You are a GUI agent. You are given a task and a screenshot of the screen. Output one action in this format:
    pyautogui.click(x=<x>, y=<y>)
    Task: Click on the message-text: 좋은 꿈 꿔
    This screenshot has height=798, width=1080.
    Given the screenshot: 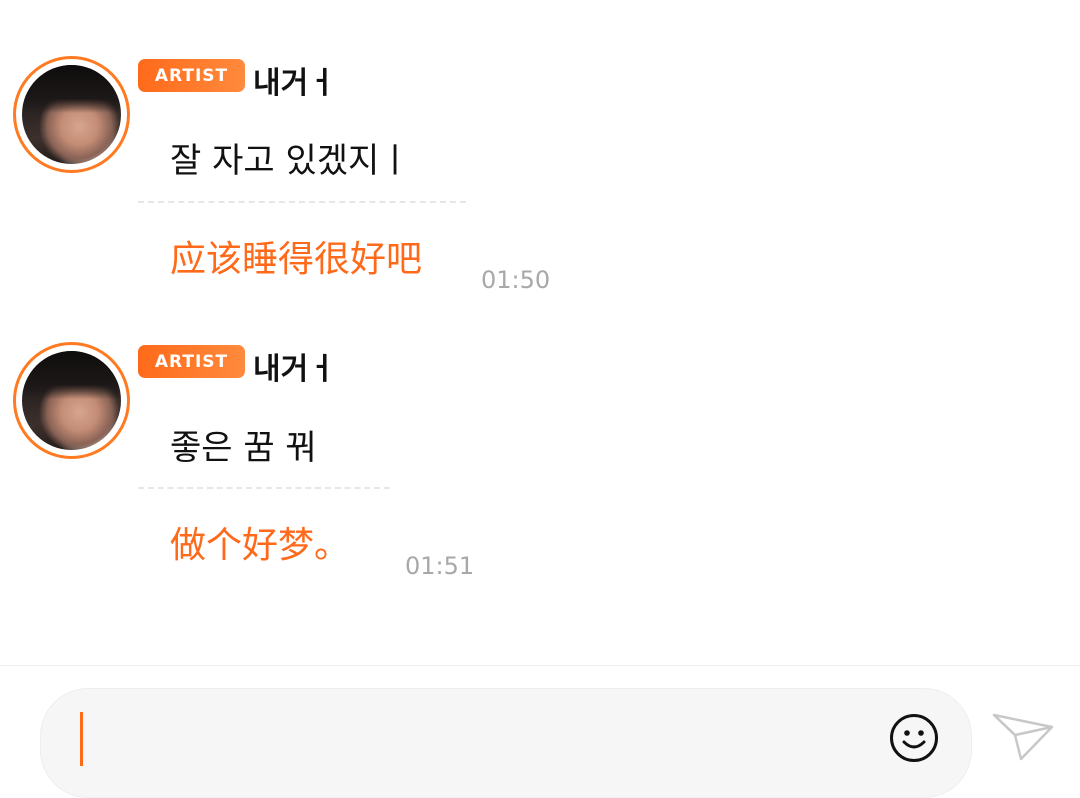 What is the action you would take?
    pyautogui.click(x=243, y=448)
    